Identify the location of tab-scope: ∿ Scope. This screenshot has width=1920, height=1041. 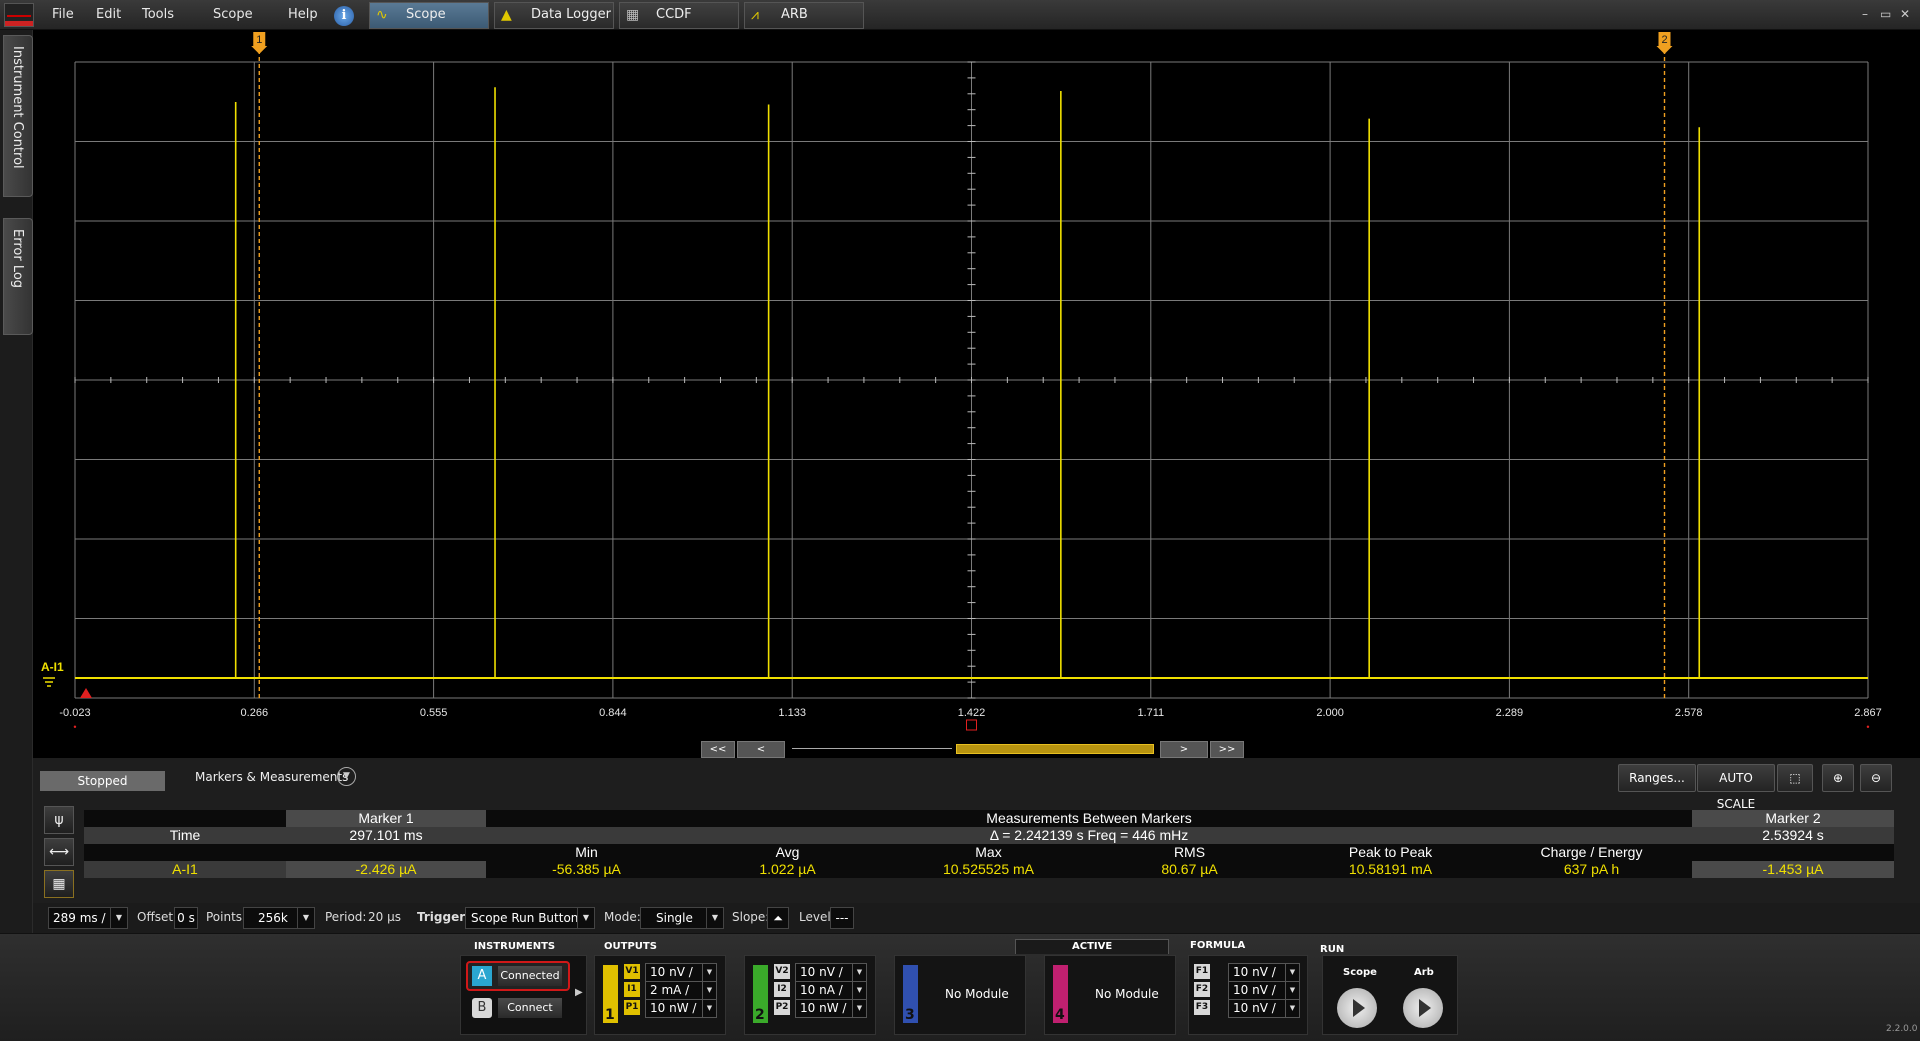
(429, 15).